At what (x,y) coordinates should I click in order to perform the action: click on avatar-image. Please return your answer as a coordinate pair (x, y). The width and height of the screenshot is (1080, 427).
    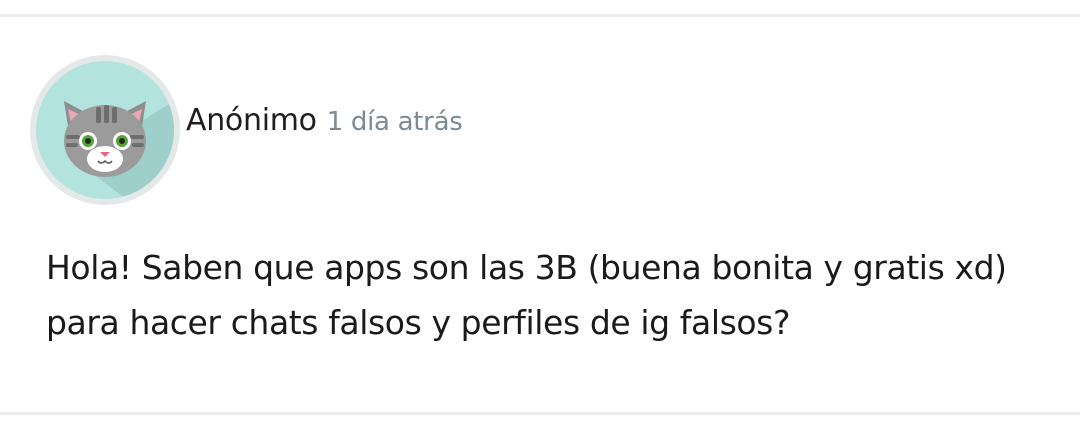
    Looking at the image, I should click on (105, 130).